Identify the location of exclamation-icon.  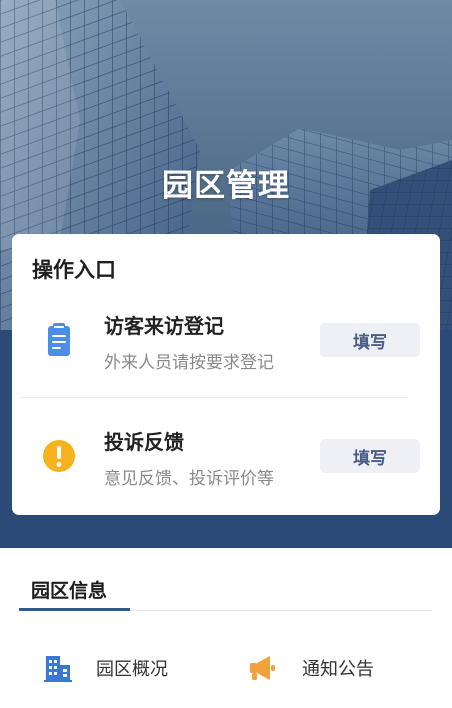
(59, 456).